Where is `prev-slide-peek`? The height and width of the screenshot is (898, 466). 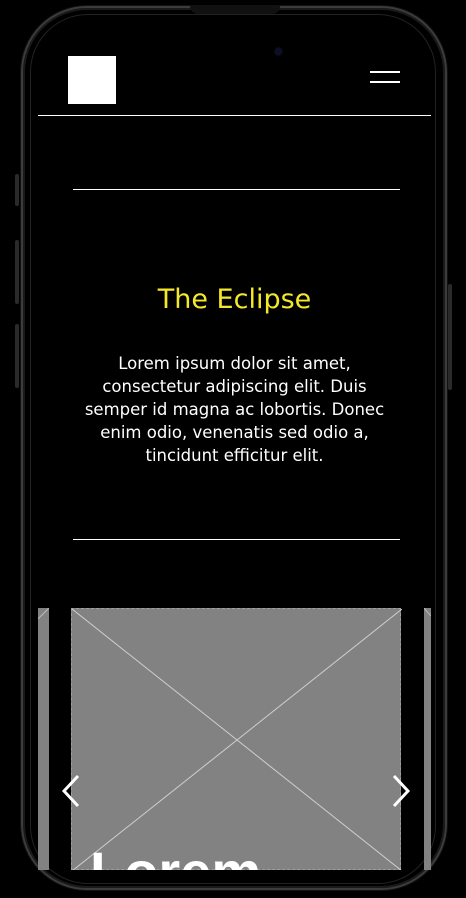
prev-slide-peek is located at coordinates (44, 739).